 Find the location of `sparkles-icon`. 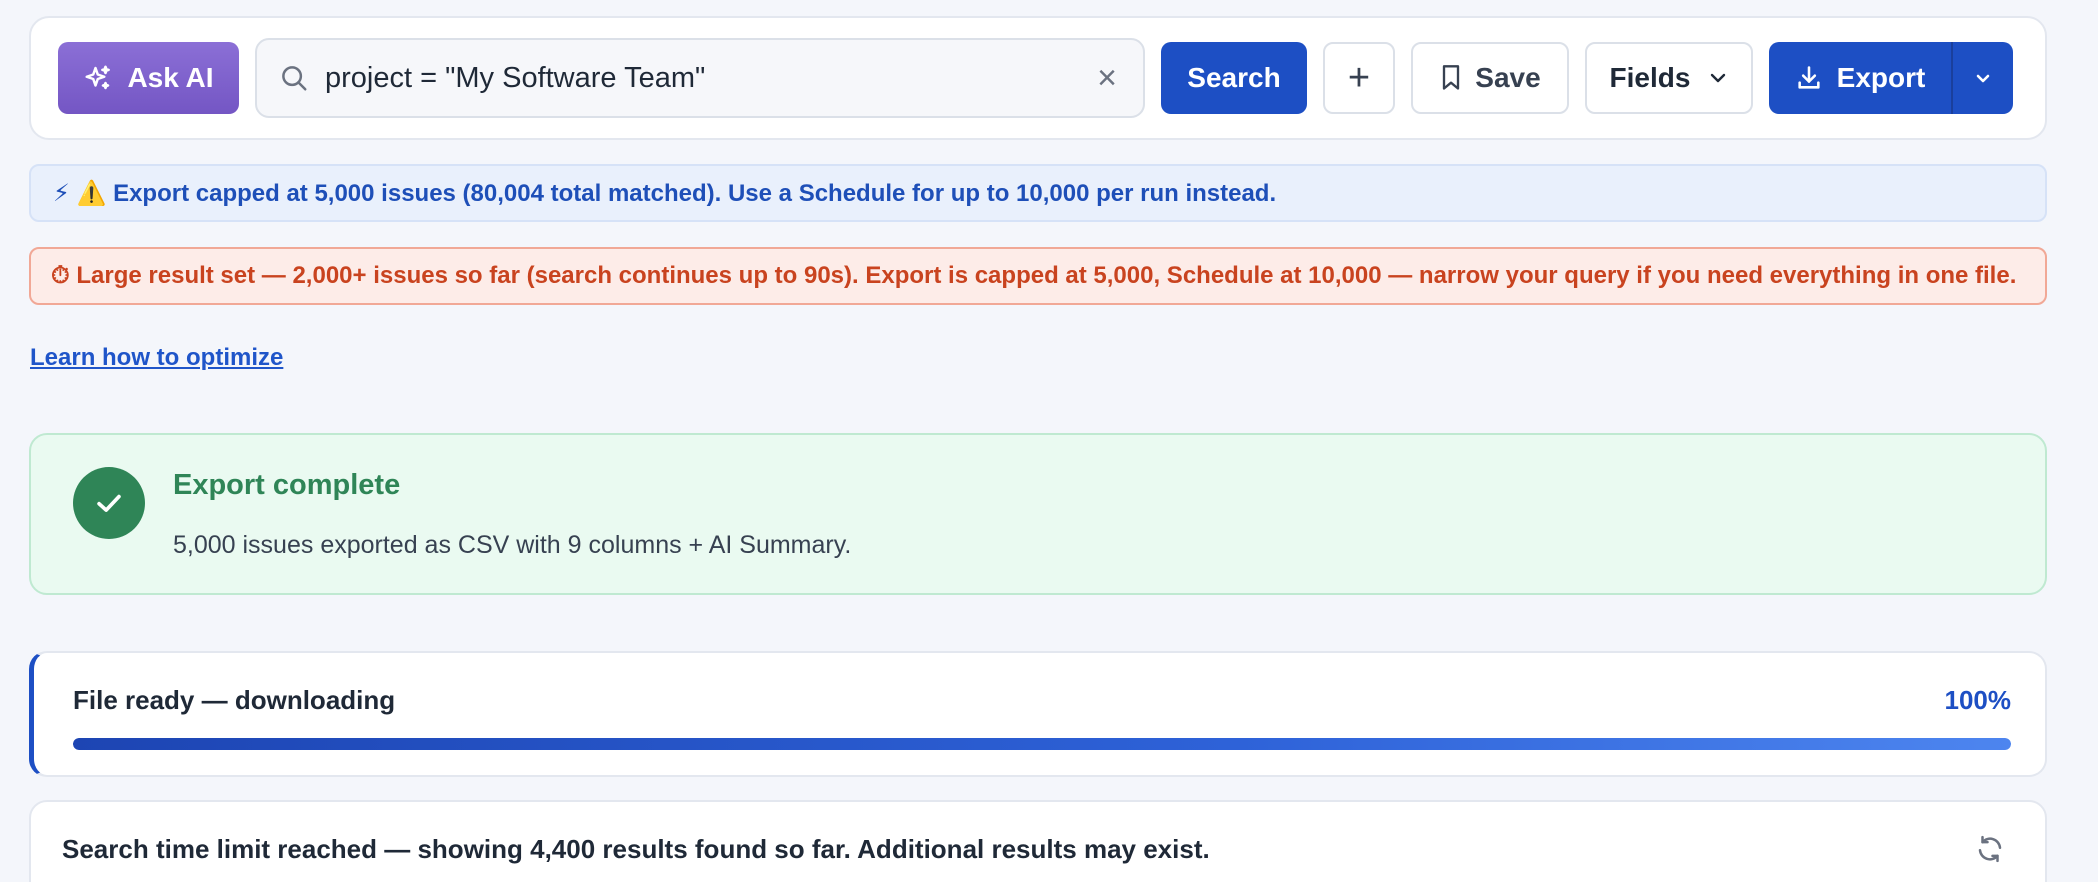

sparkles-icon is located at coordinates (98, 77).